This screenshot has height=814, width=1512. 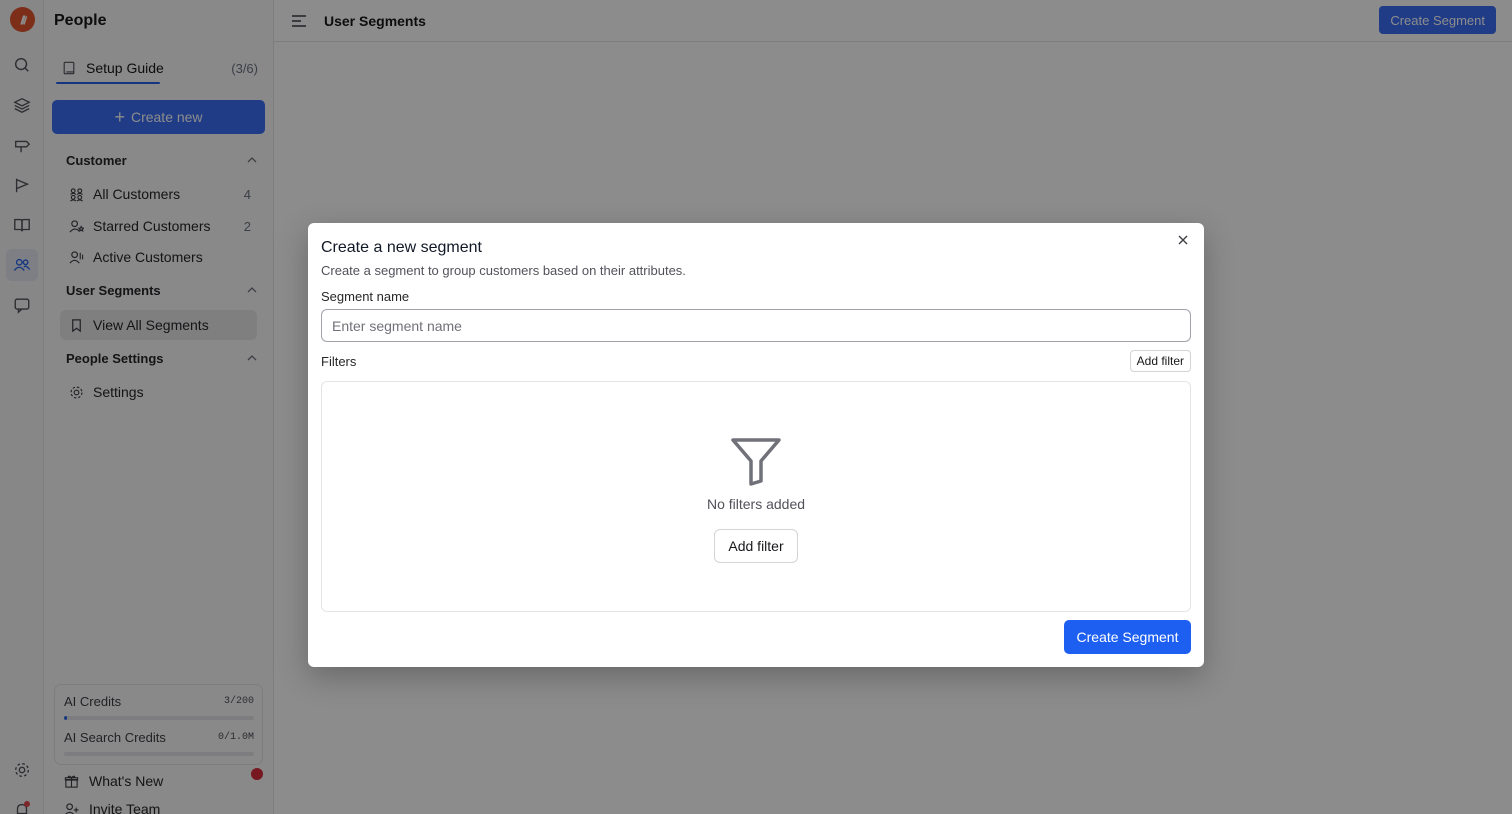 What do you see at coordinates (756, 504) in the screenshot?
I see `empty-filters-text: No filters added` at bounding box center [756, 504].